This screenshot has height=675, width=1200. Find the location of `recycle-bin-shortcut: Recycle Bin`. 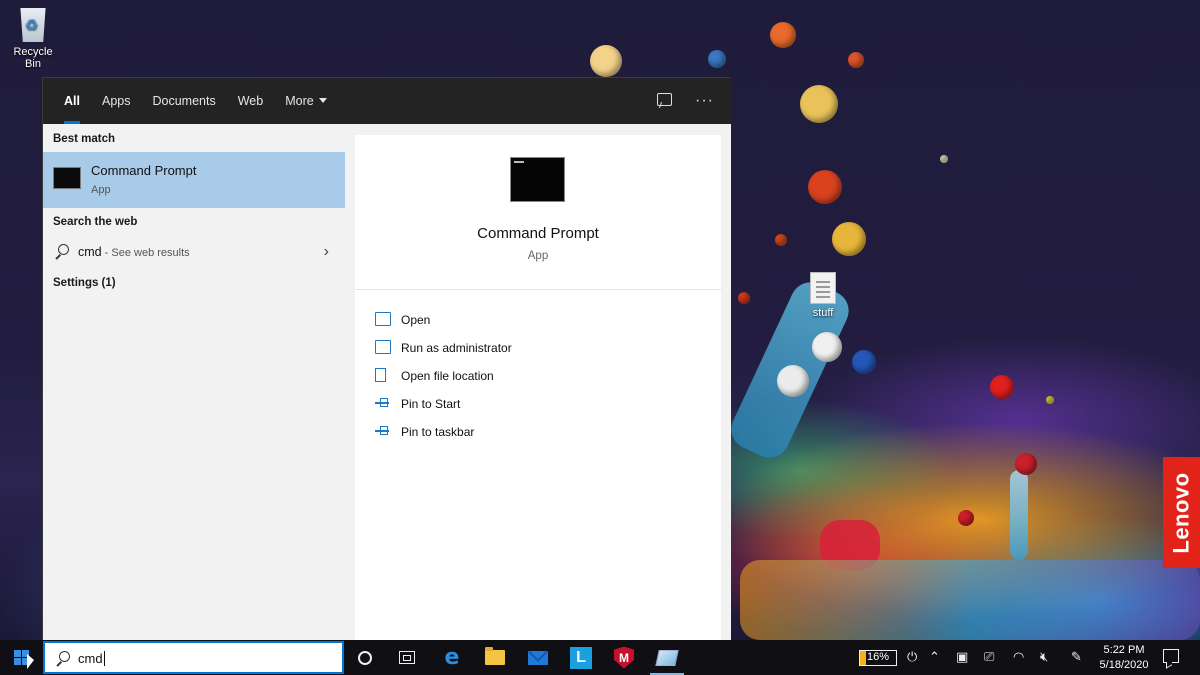

recycle-bin-shortcut: Recycle Bin is located at coordinates (33, 39).